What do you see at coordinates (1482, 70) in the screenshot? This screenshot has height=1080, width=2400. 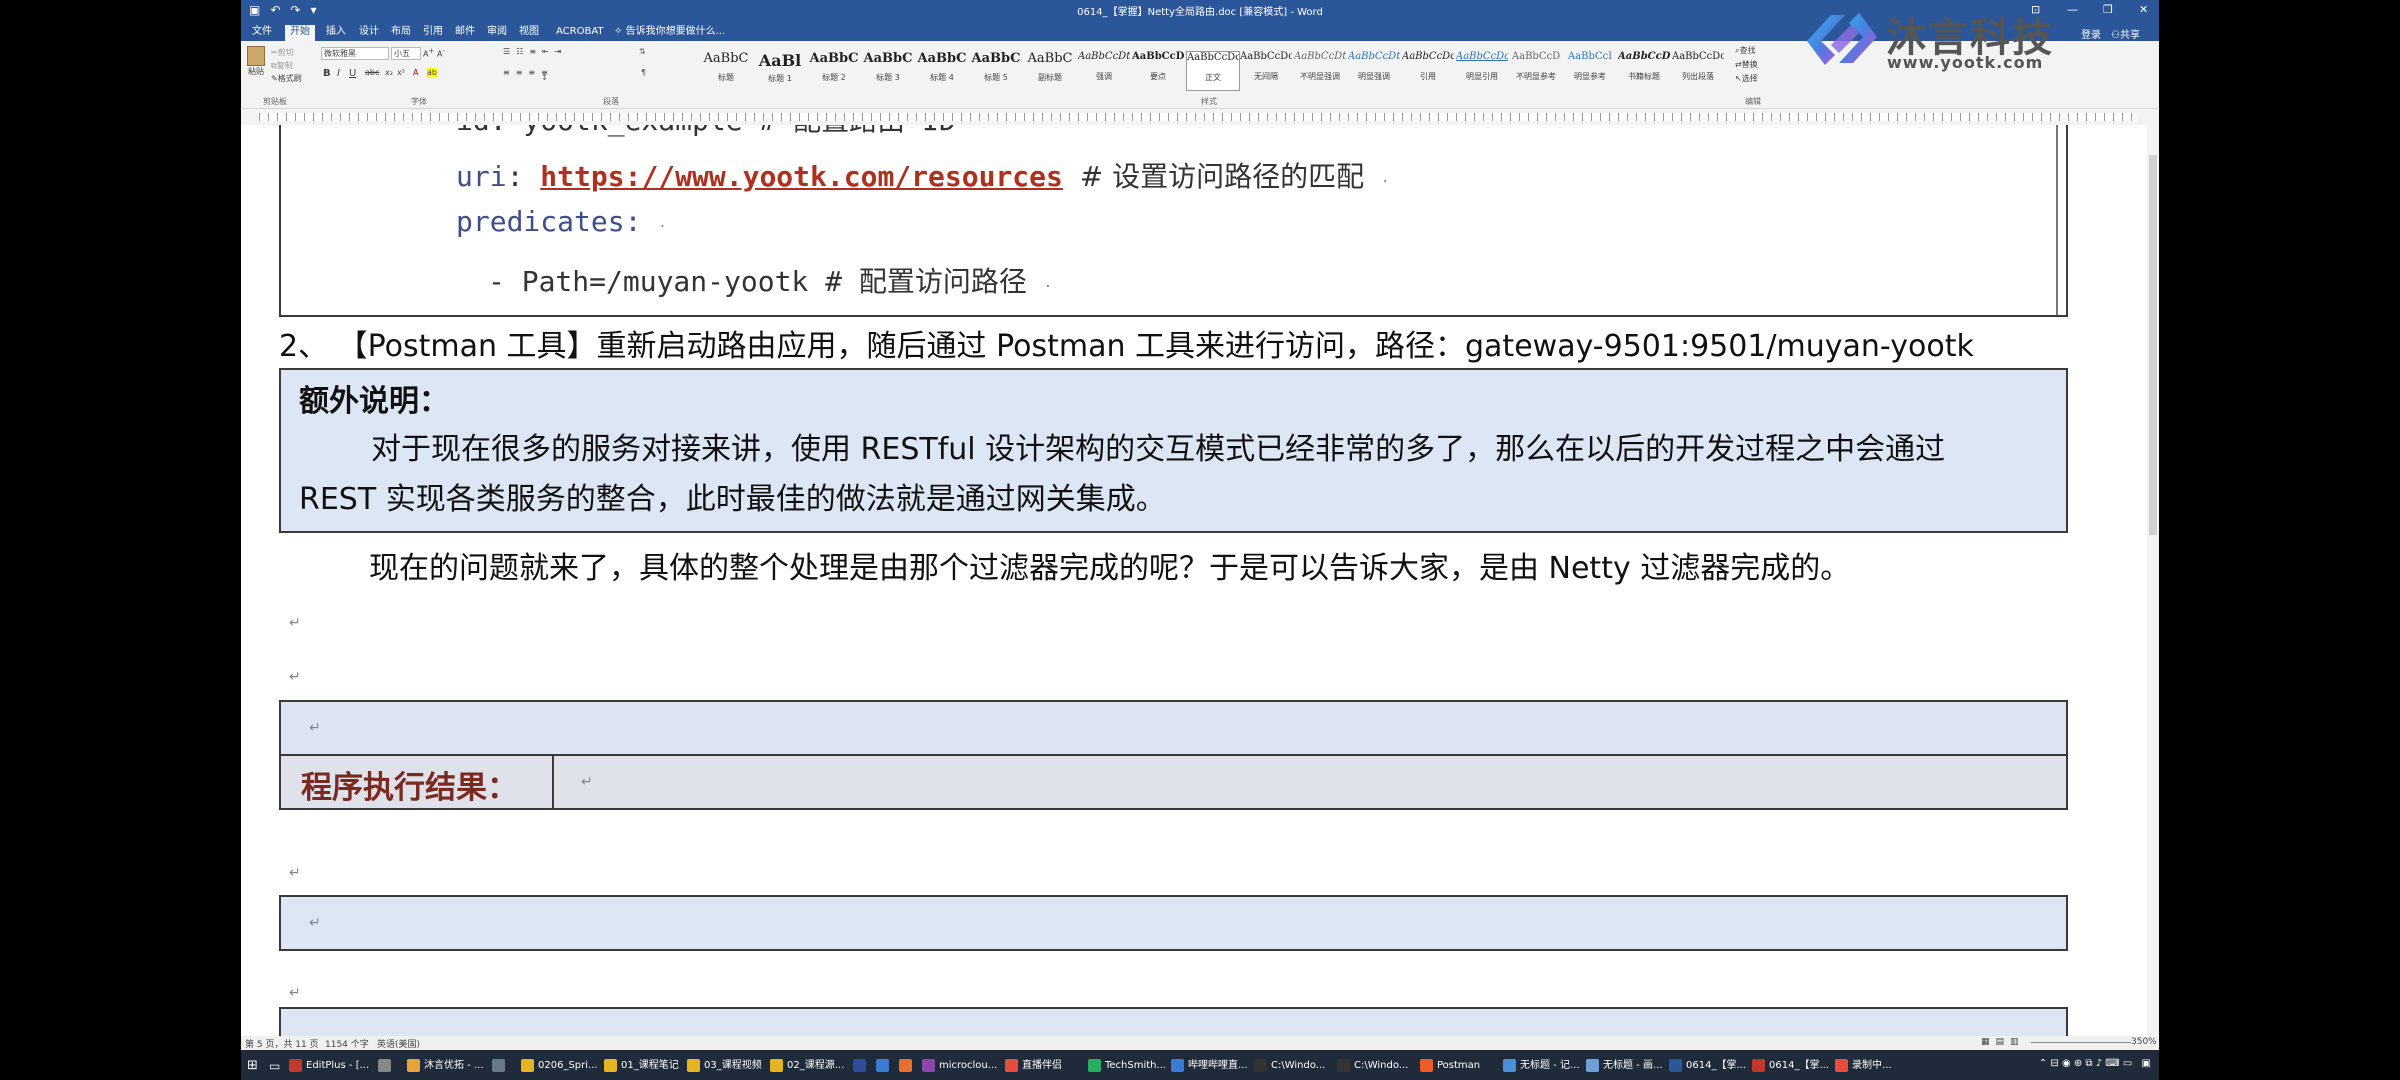 I see `style-intense-quote: AaBbCcDc 明显引用` at bounding box center [1482, 70].